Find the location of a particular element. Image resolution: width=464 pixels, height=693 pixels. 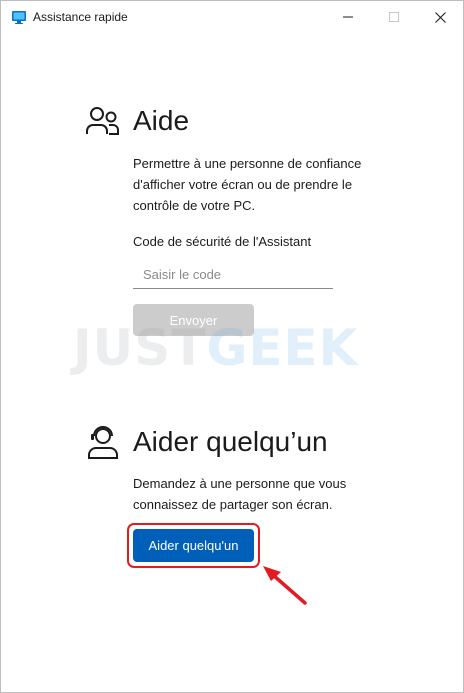

get-help-description-line: d'afficher votre écran ou de prendre le is located at coordinates (243, 184).